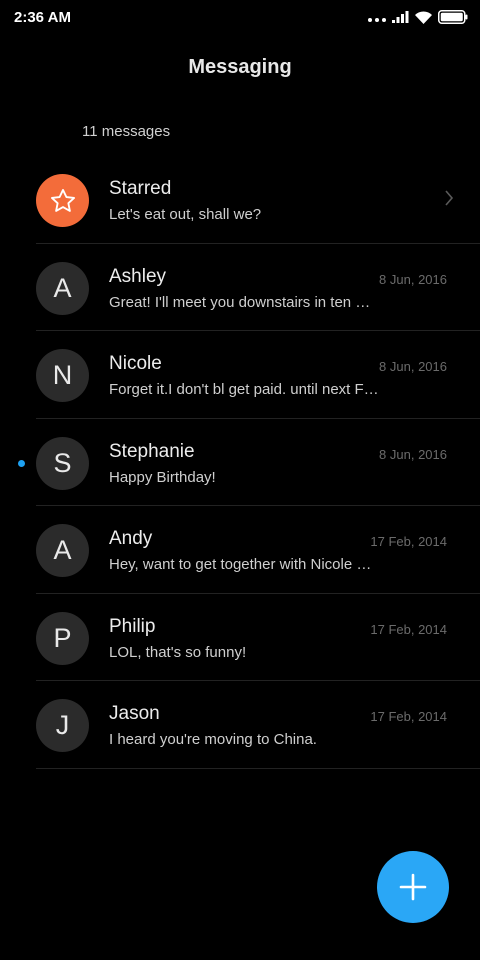  What do you see at coordinates (453, 17) in the screenshot?
I see `battery-icon` at bounding box center [453, 17].